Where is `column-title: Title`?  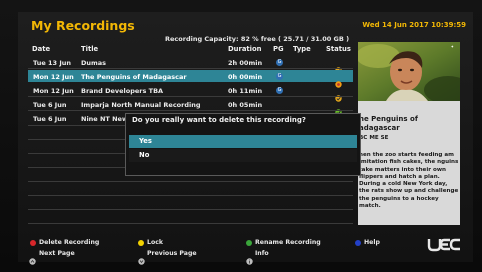
column-title: Title is located at coordinates (90, 49).